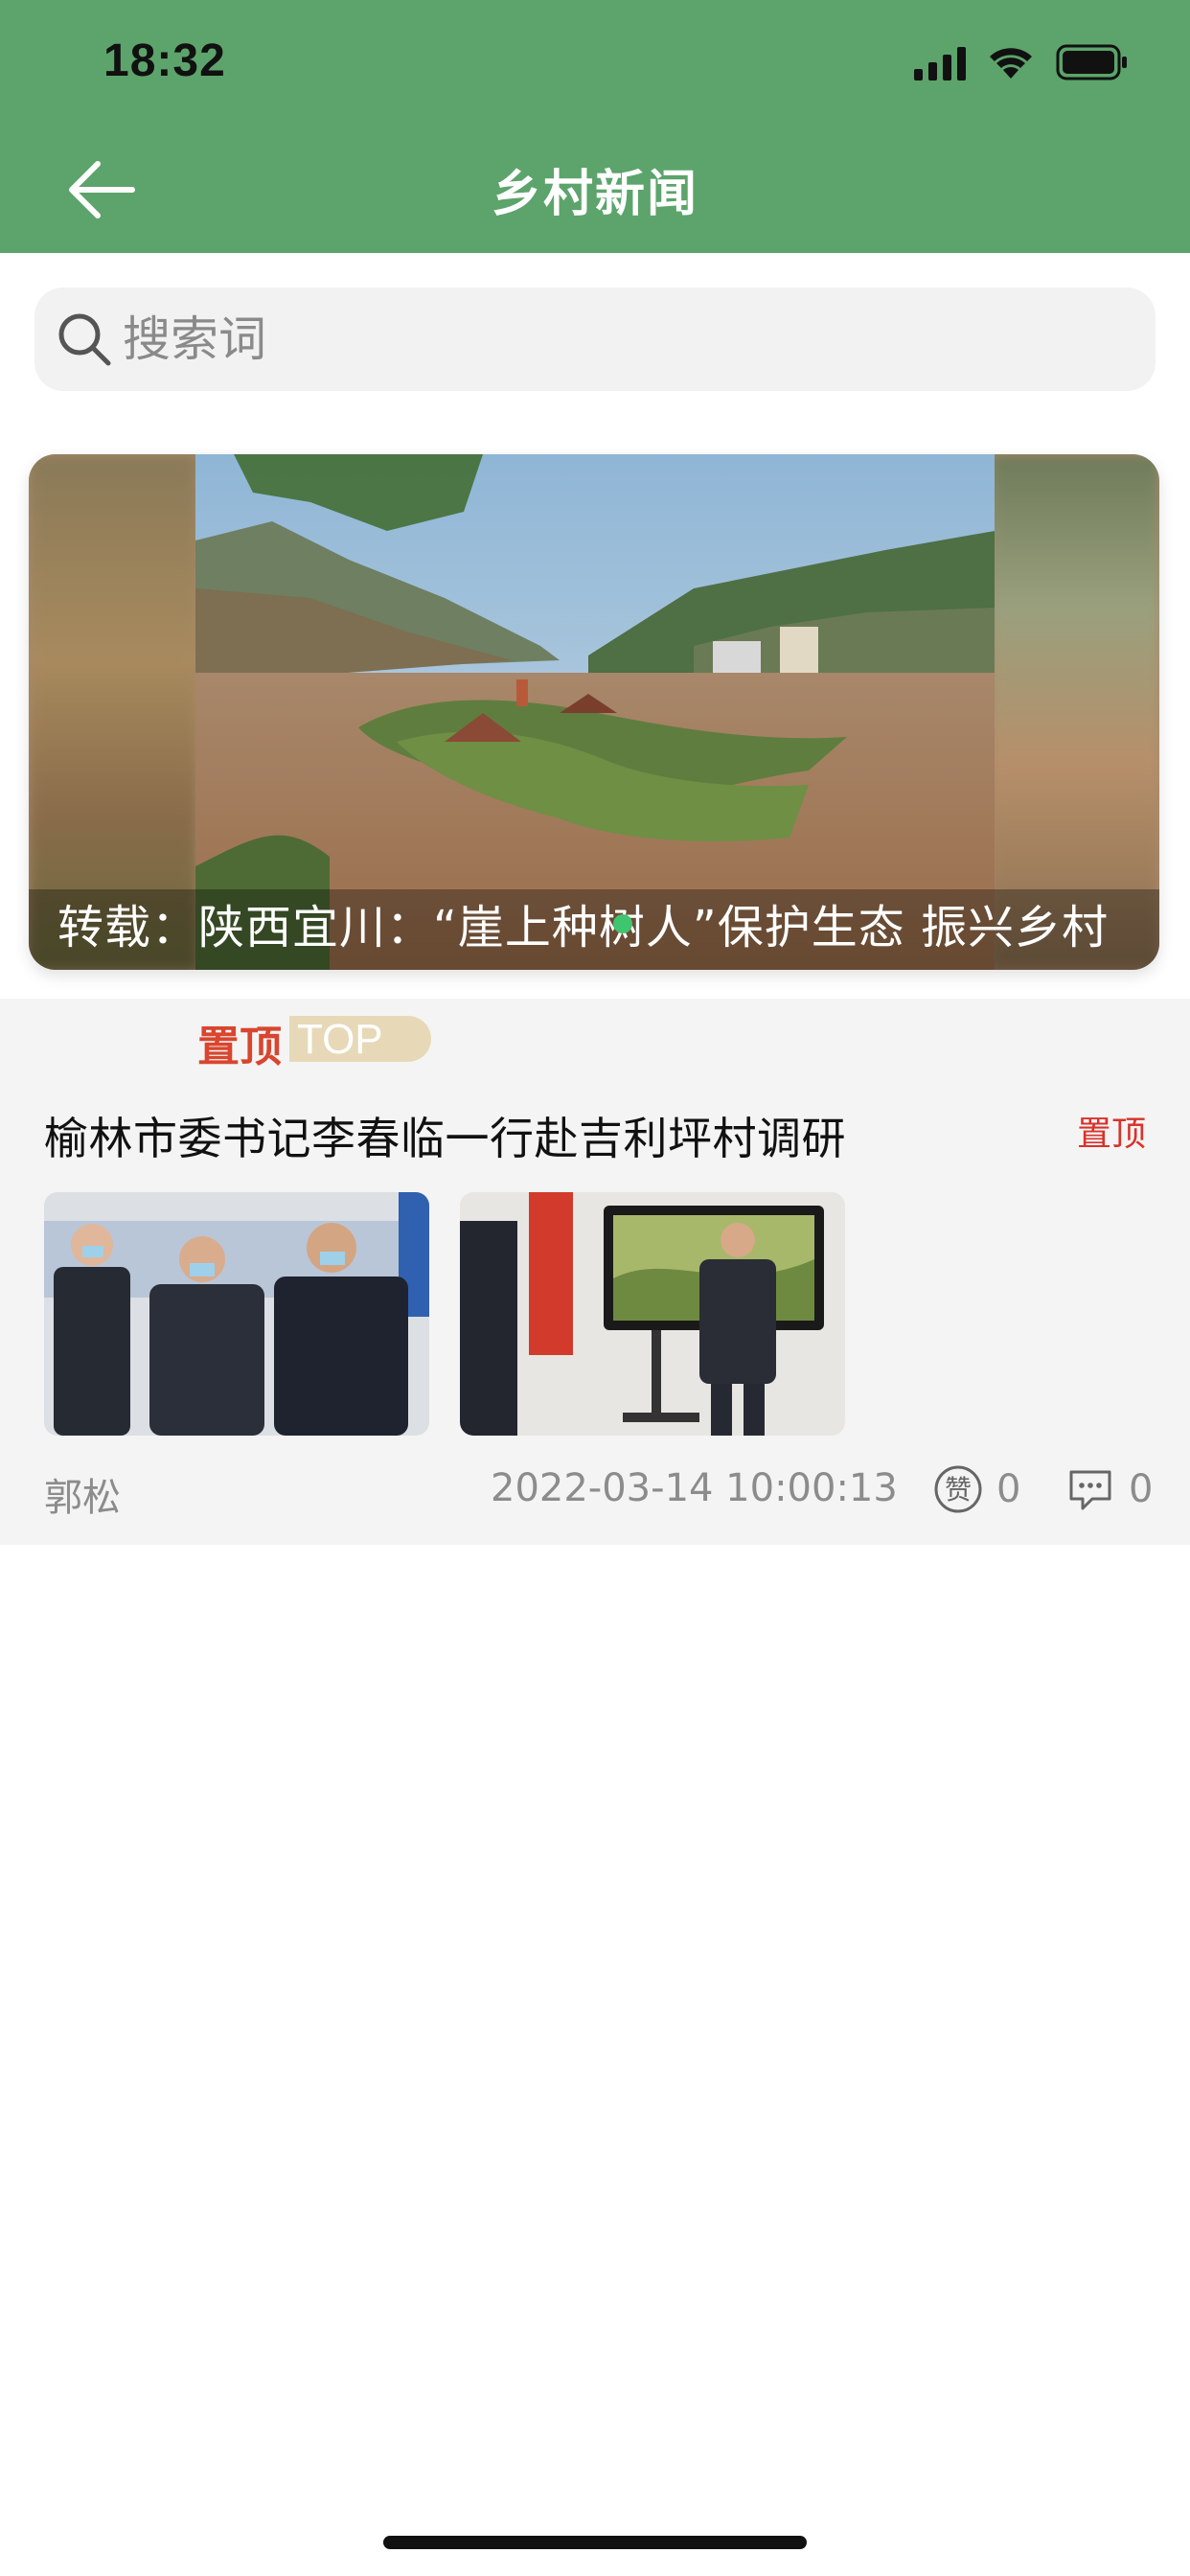 Image resolution: width=1190 pixels, height=2576 pixels. What do you see at coordinates (1111, 1134) in the screenshot?
I see `pinned-label: 置顶` at bounding box center [1111, 1134].